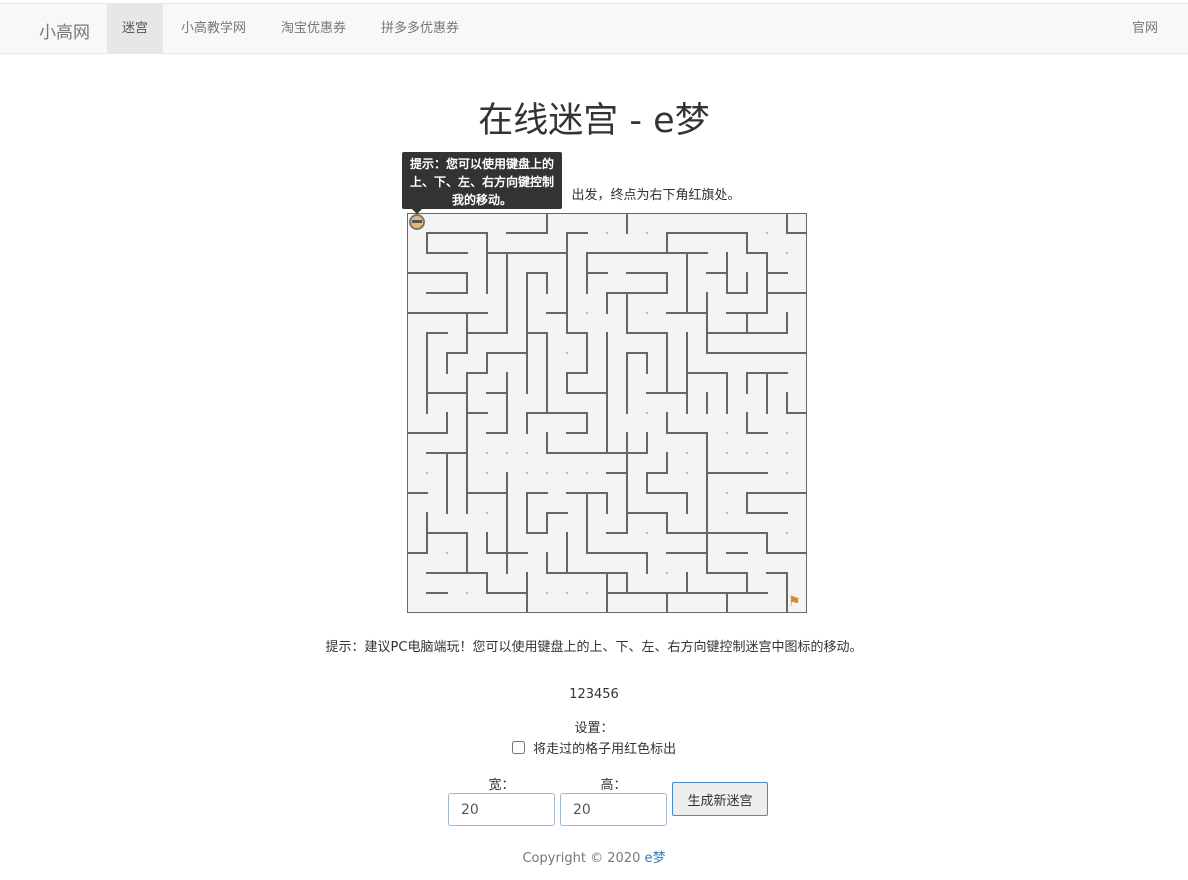 The height and width of the screenshot is (880, 1188). Describe the element at coordinates (655, 858) in the screenshot. I see `footer-author-link: e梦` at that location.